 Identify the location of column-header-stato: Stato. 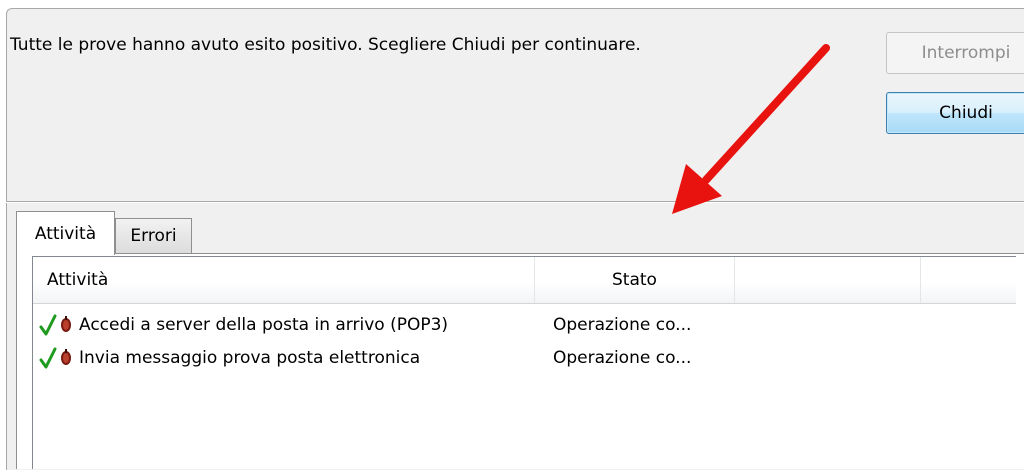
(635, 280).